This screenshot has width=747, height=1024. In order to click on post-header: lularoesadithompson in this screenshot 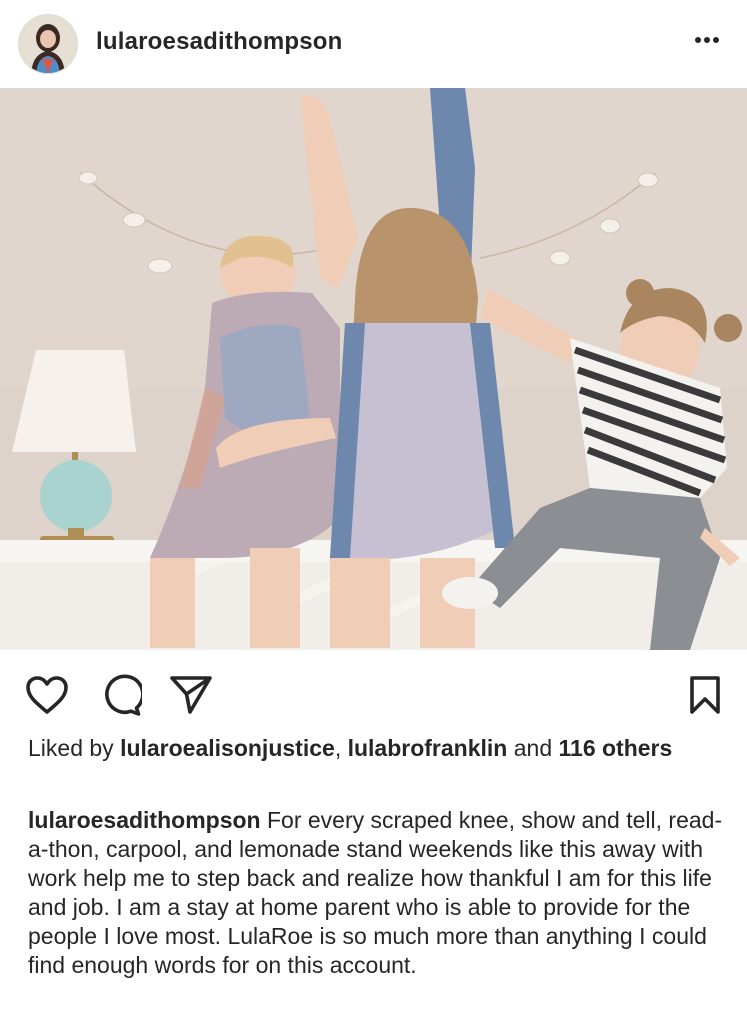, I will do `click(373, 44)`.